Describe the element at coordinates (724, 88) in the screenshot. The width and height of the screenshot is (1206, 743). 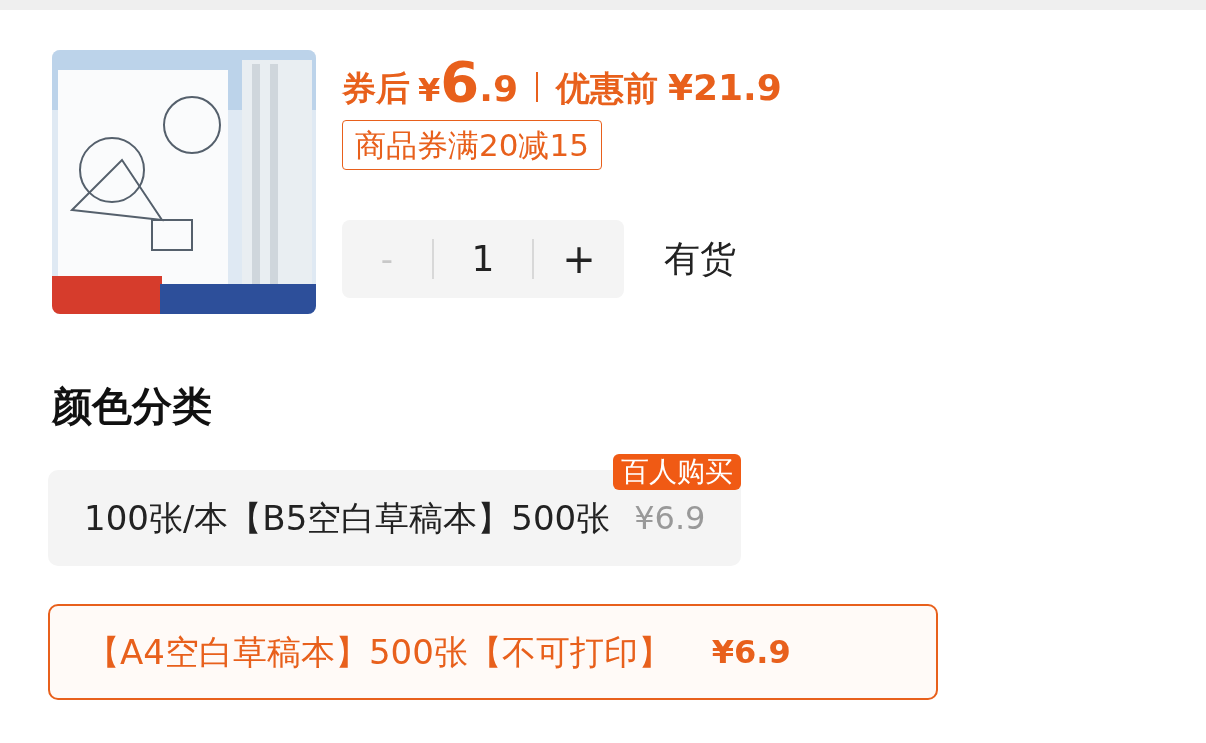
I see `original-price: ¥21.9` at that location.